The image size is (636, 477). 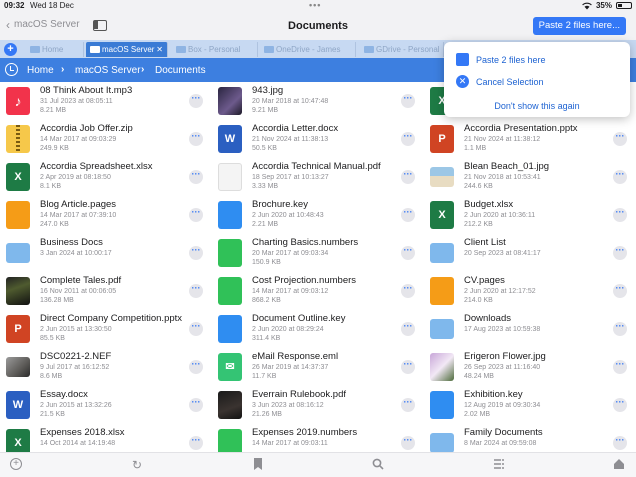 What do you see at coordinates (478, 186) in the screenshot?
I see `file-size: 244.6 KB` at bounding box center [478, 186].